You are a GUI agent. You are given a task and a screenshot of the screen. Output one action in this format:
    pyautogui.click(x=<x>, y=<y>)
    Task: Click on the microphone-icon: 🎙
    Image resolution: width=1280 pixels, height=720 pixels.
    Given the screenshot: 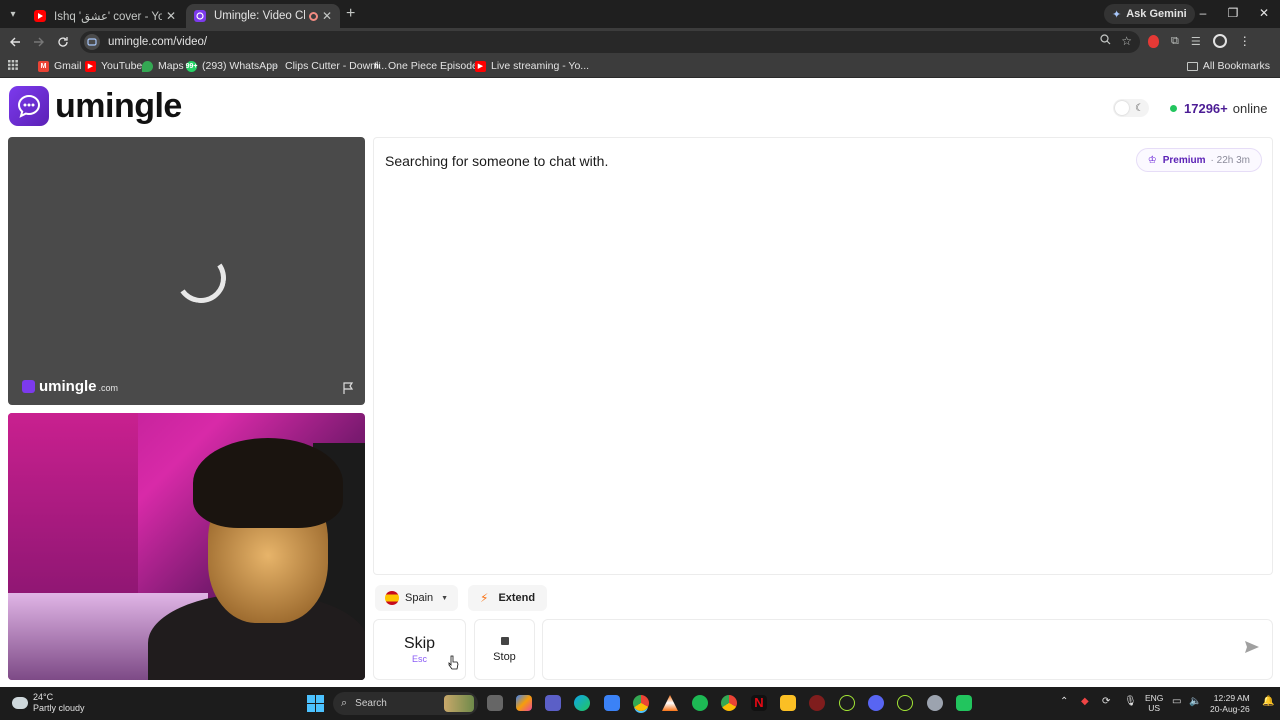 What is the action you would take?
    pyautogui.click(x=1130, y=701)
    